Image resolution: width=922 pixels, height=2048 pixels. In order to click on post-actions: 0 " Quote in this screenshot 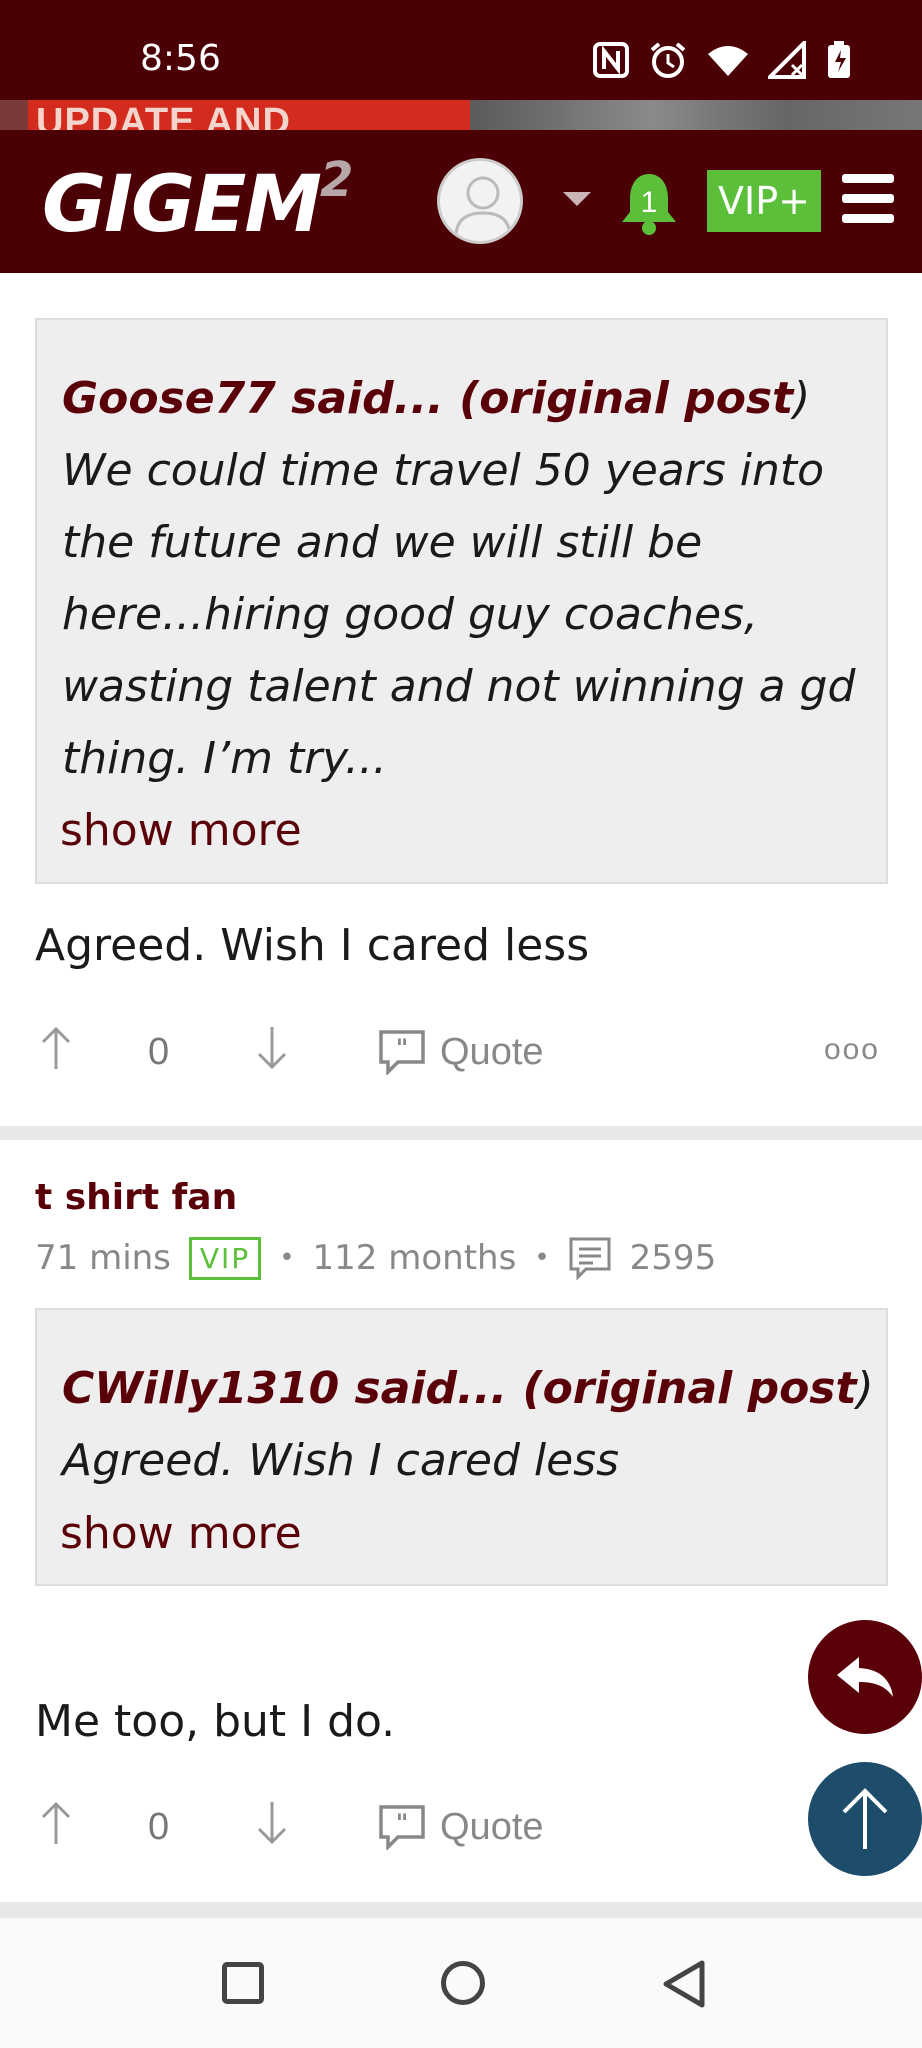, I will do `click(461, 1830)`.